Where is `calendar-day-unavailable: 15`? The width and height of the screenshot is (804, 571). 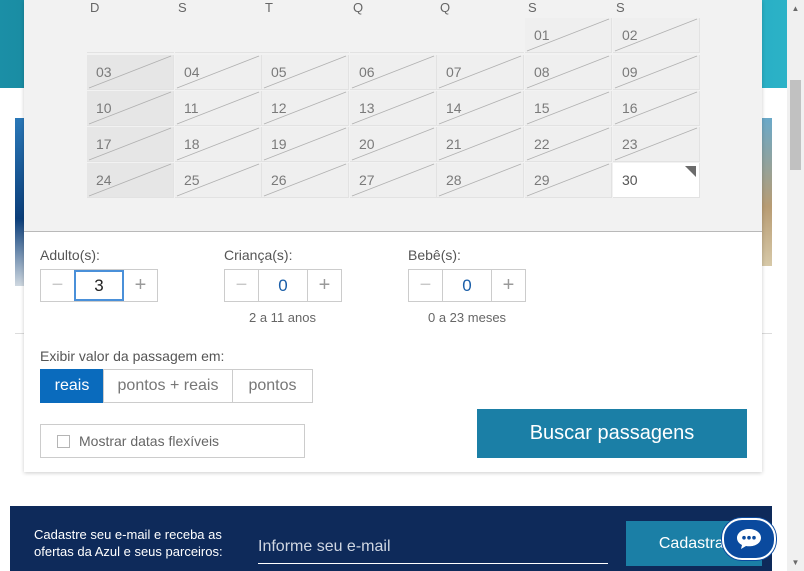 calendar-day-unavailable: 15 is located at coordinates (568, 108).